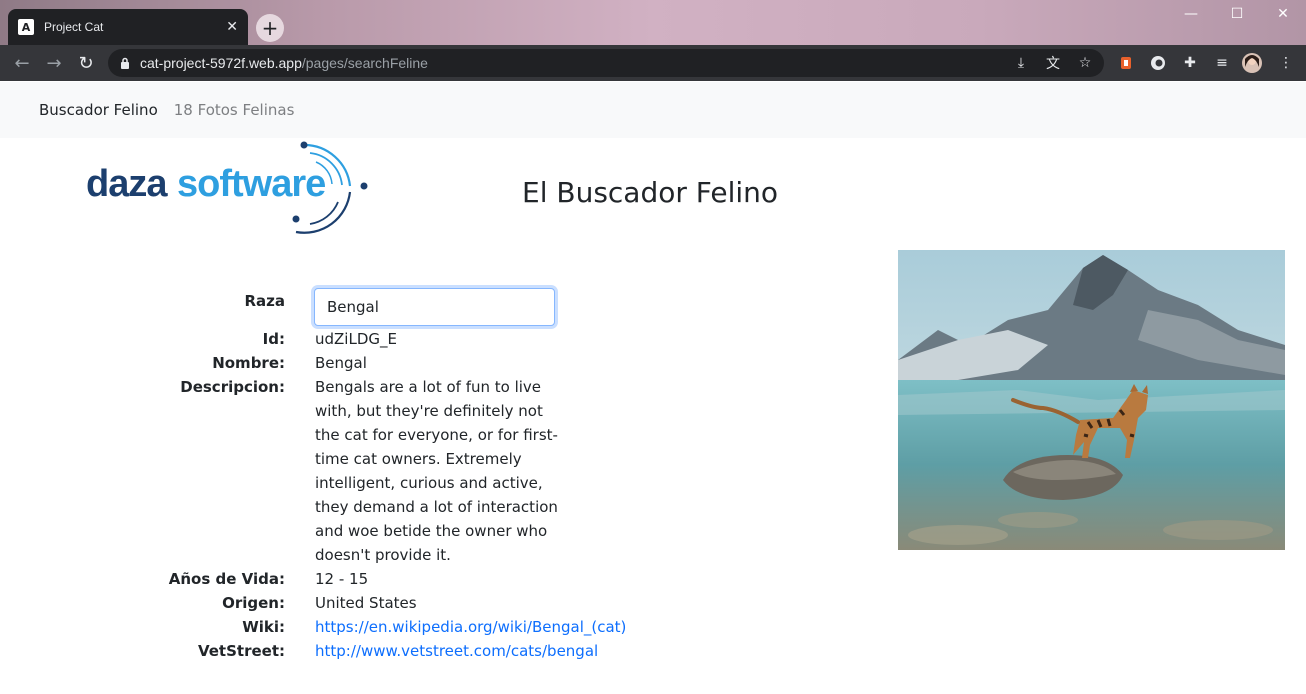  I want to click on maximize-icon: ☐, so click(1237, 14).